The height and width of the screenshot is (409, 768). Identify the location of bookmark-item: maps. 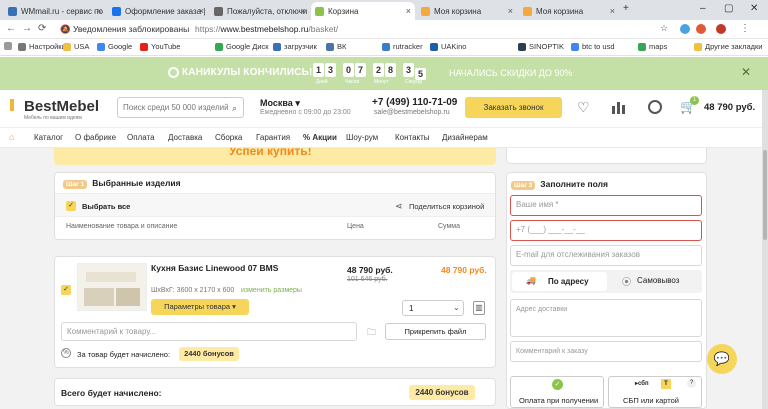
(652, 46).